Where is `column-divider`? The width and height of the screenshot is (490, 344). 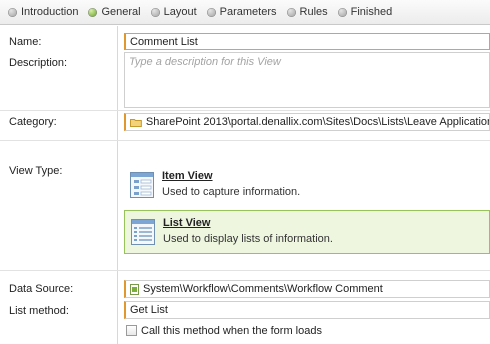
column-divider is located at coordinates (117, 185).